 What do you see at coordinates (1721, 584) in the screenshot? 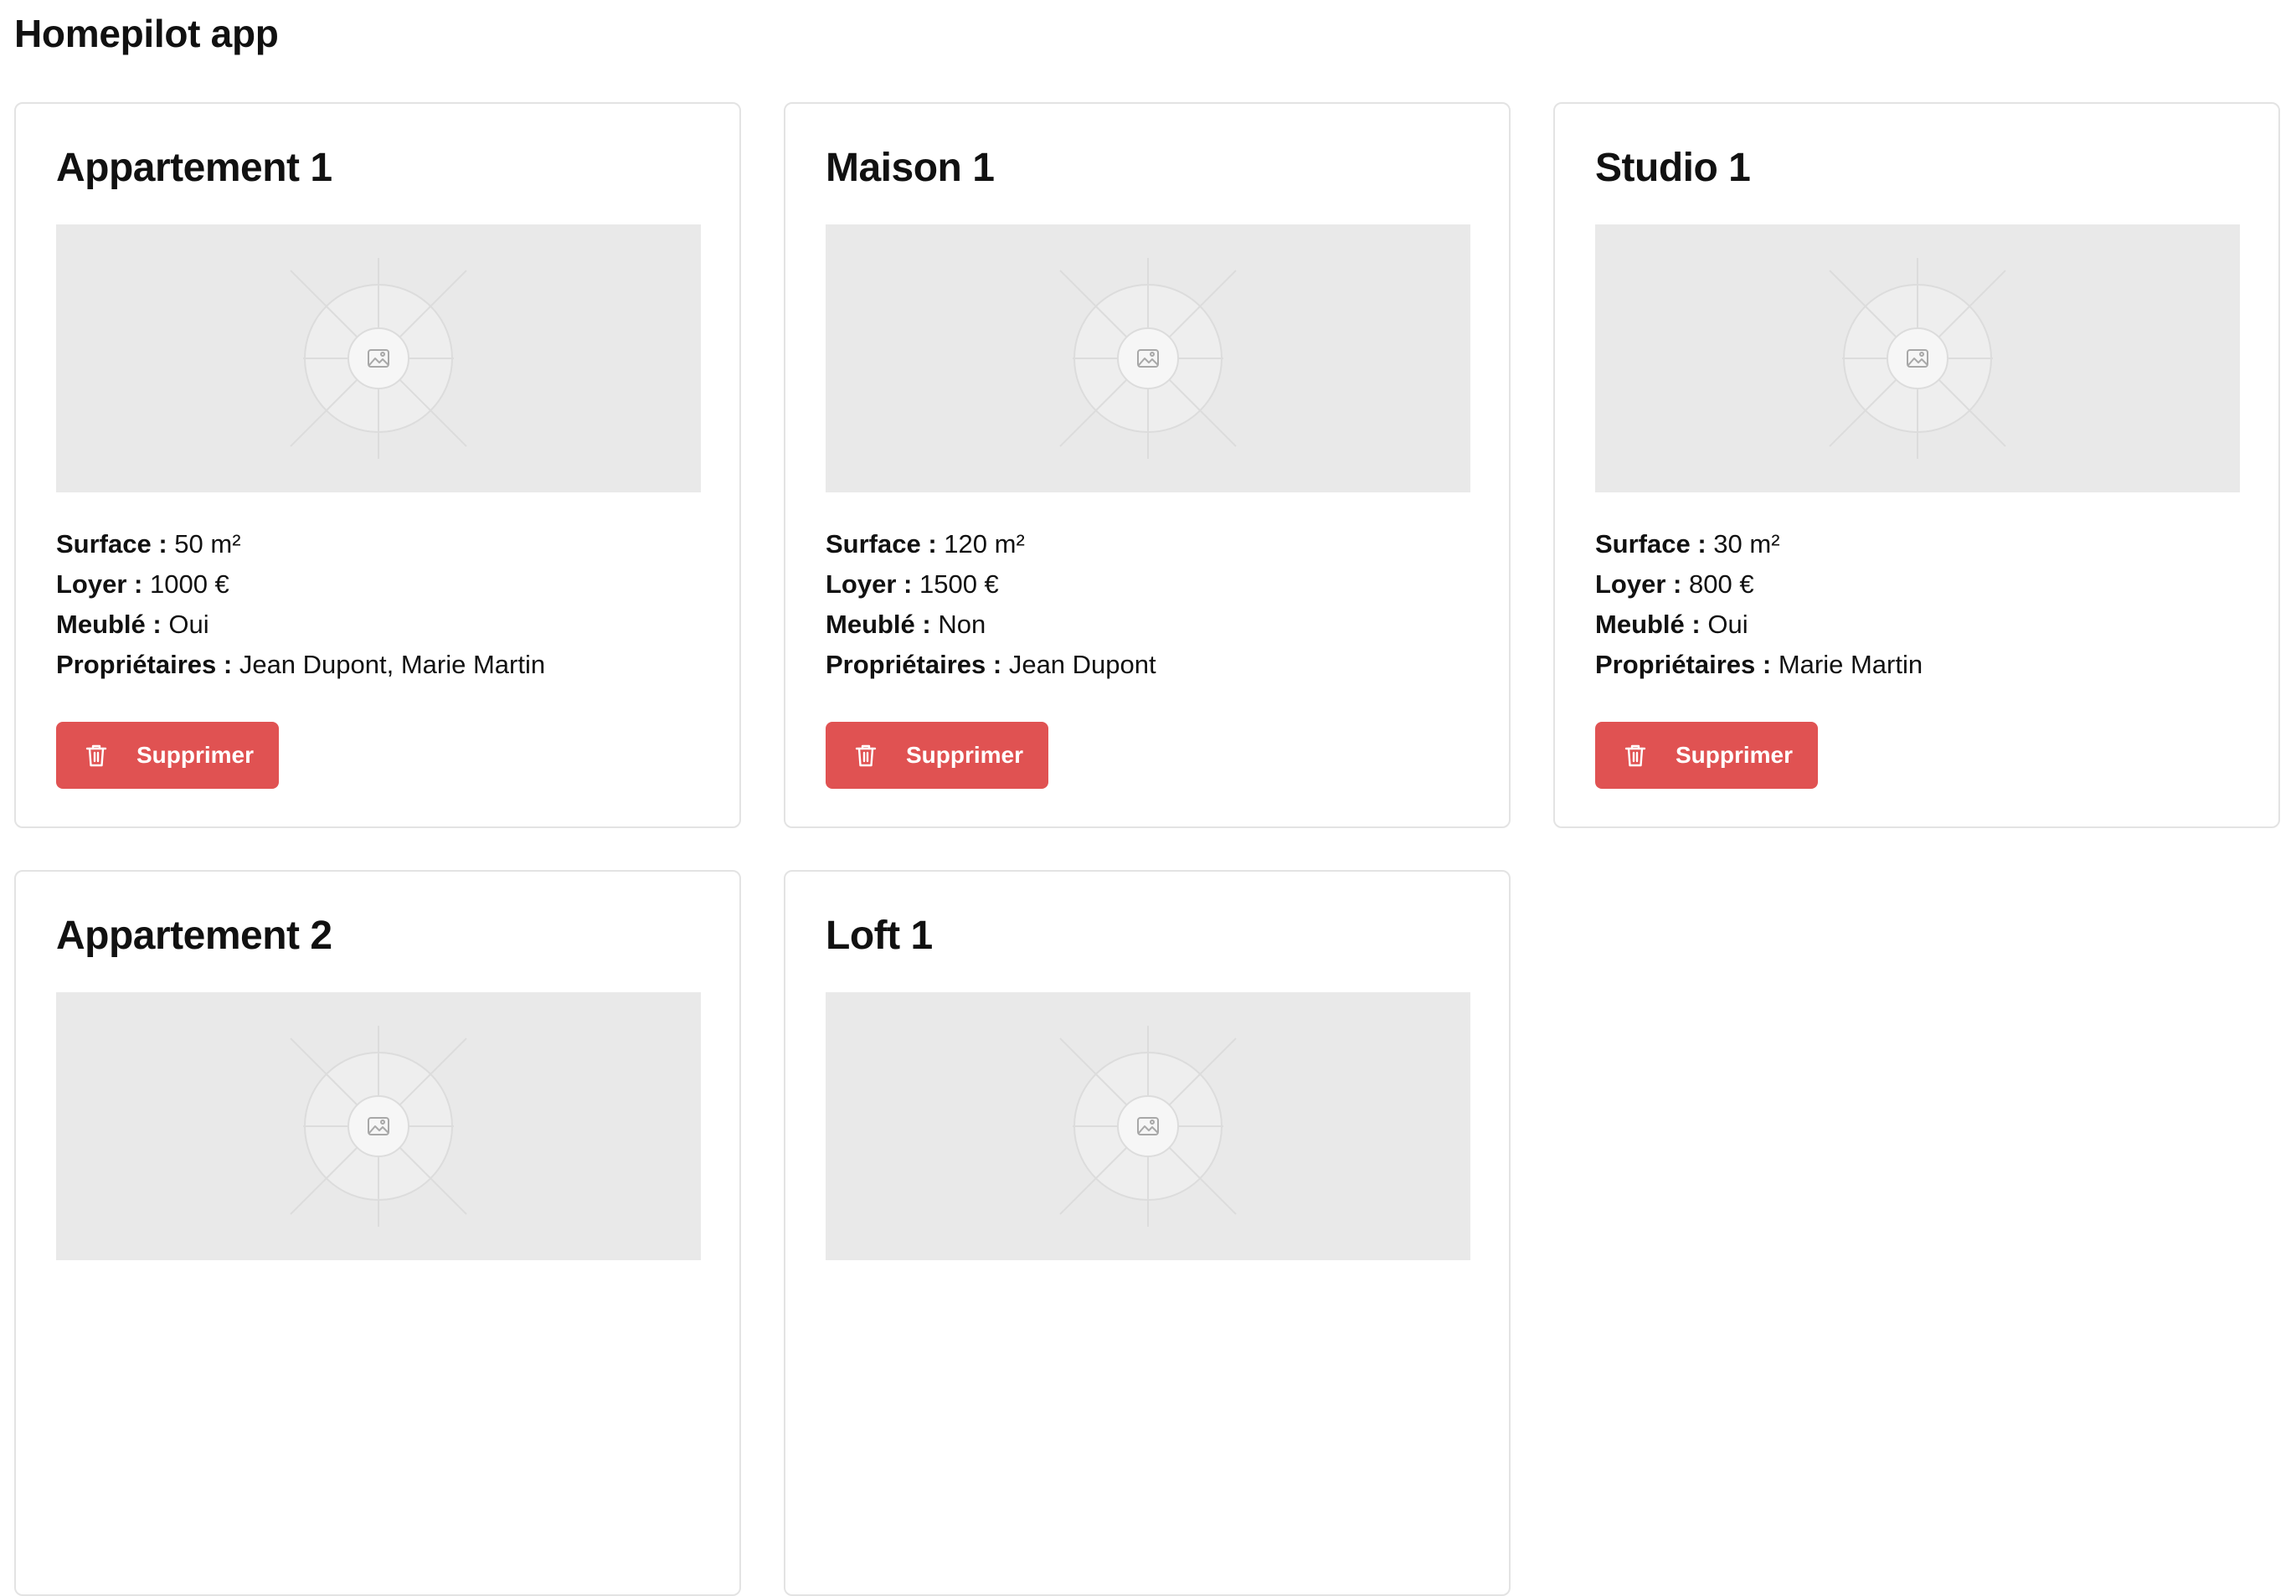
I see `loyer-value: 800 €` at bounding box center [1721, 584].